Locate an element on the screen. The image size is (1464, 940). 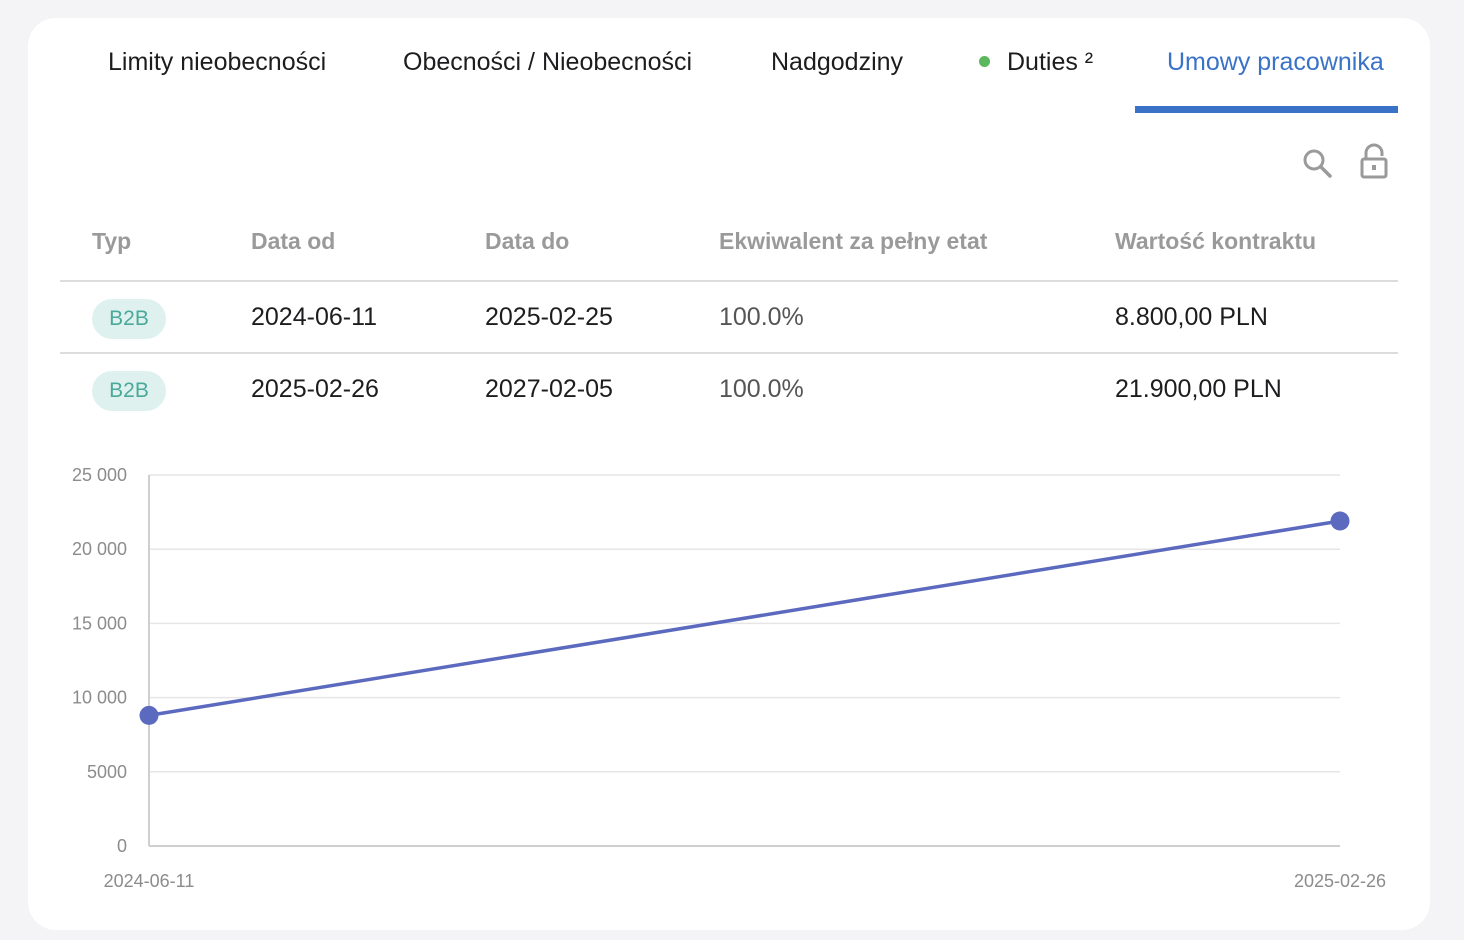
tab-duties: Duties ² is located at coordinates (1036, 62).